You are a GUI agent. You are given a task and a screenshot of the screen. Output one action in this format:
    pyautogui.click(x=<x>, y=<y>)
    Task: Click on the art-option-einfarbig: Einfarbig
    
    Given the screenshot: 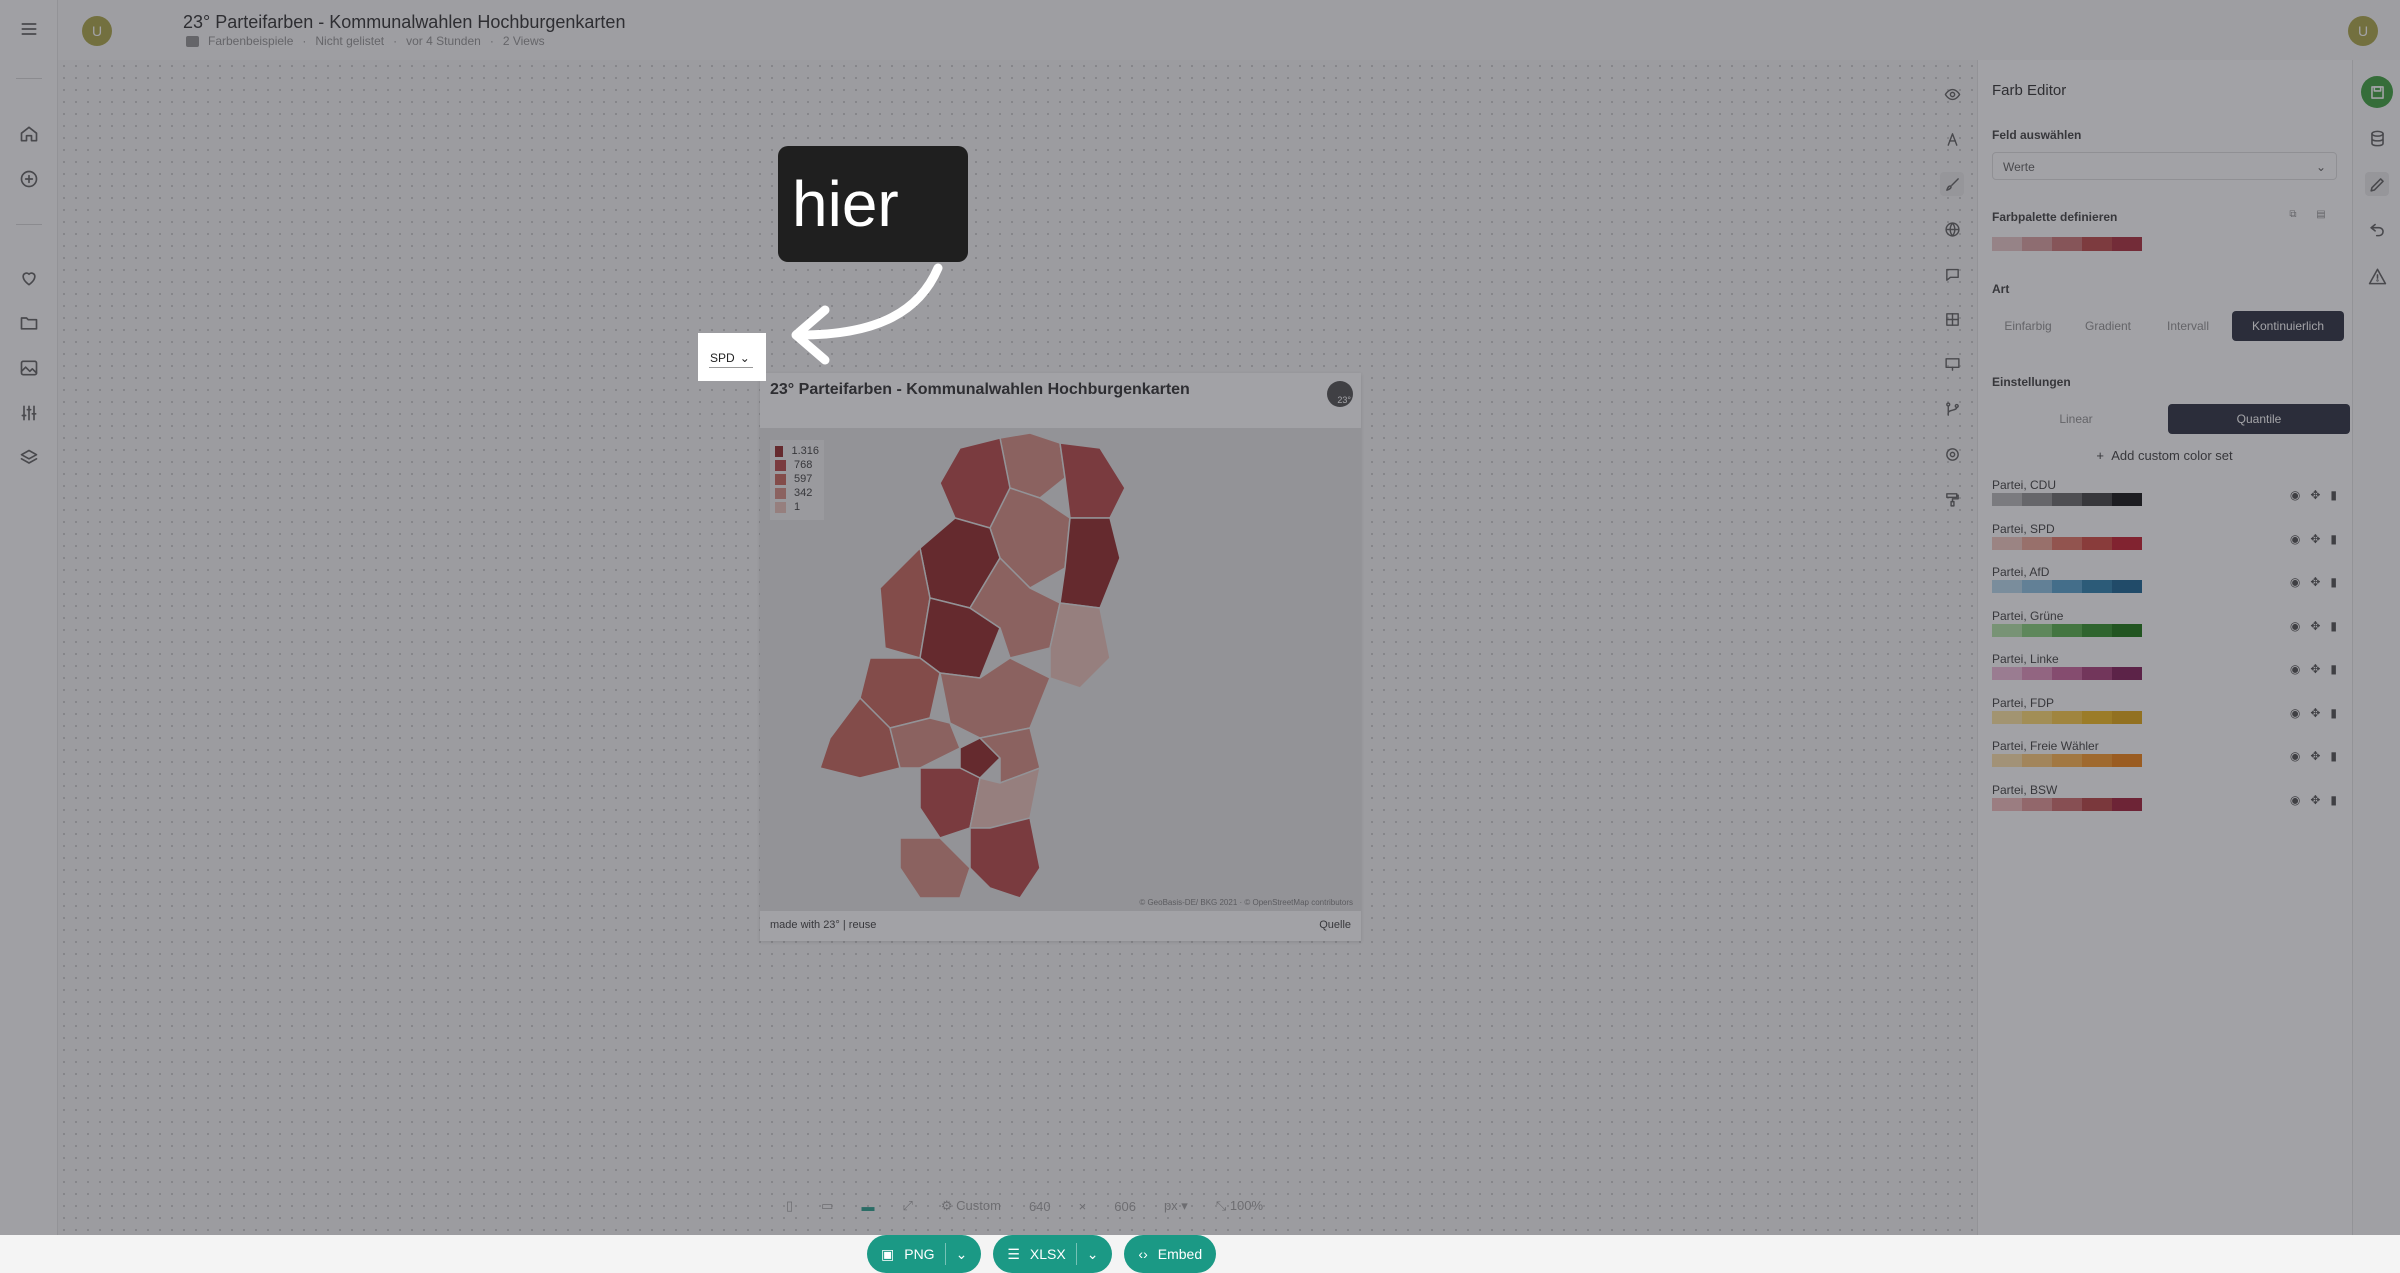 What is the action you would take?
    pyautogui.click(x=2028, y=326)
    